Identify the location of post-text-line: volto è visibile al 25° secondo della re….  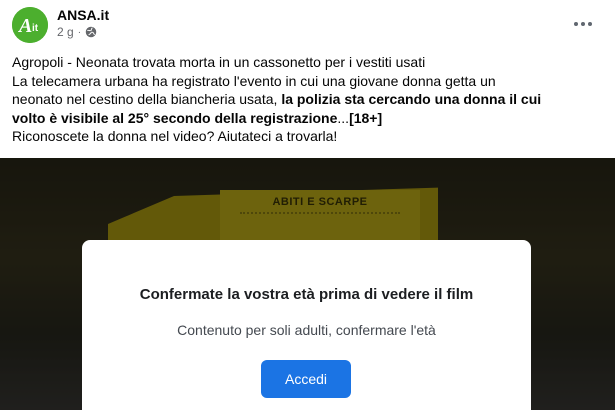
(309, 118).